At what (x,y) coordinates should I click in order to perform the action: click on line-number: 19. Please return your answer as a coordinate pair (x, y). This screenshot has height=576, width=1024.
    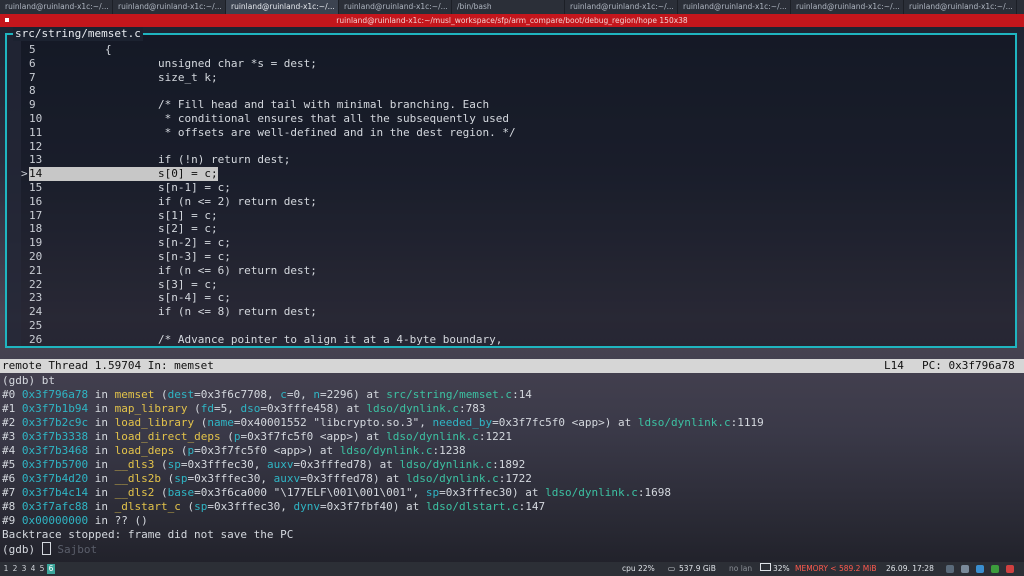
    Looking at the image, I should click on (36, 243).